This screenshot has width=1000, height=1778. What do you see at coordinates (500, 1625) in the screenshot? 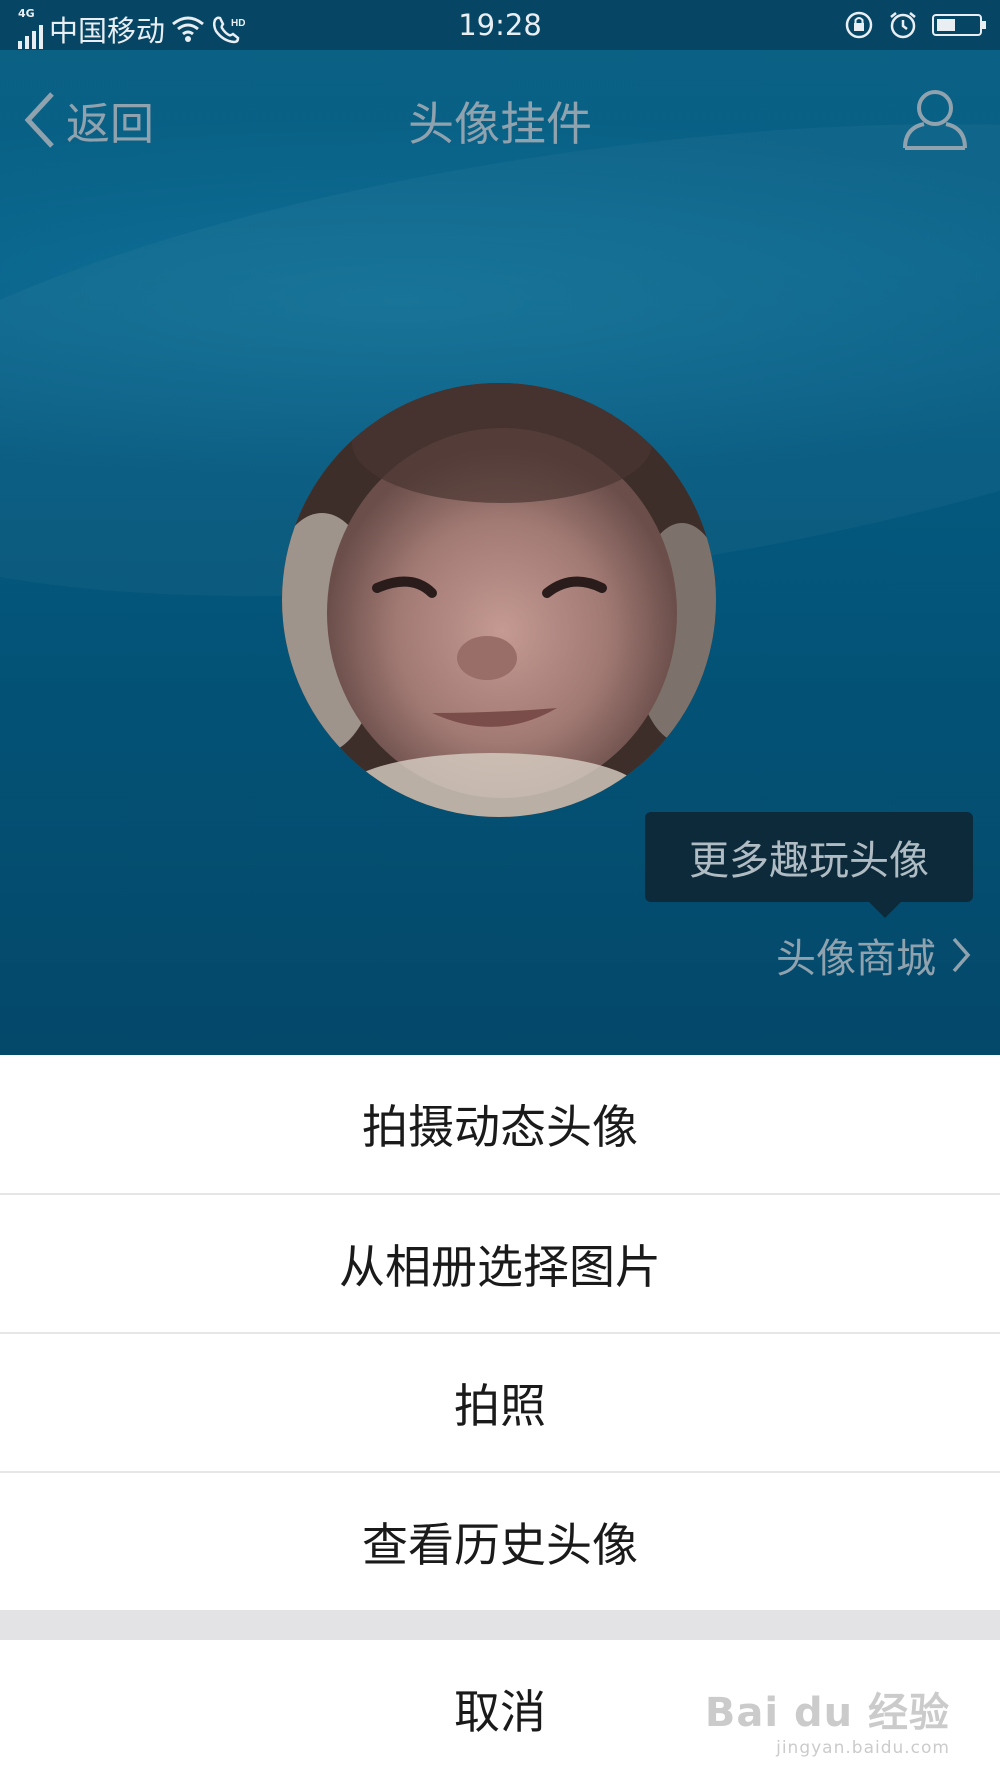
I see `section-gap` at bounding box center [500, 1625].